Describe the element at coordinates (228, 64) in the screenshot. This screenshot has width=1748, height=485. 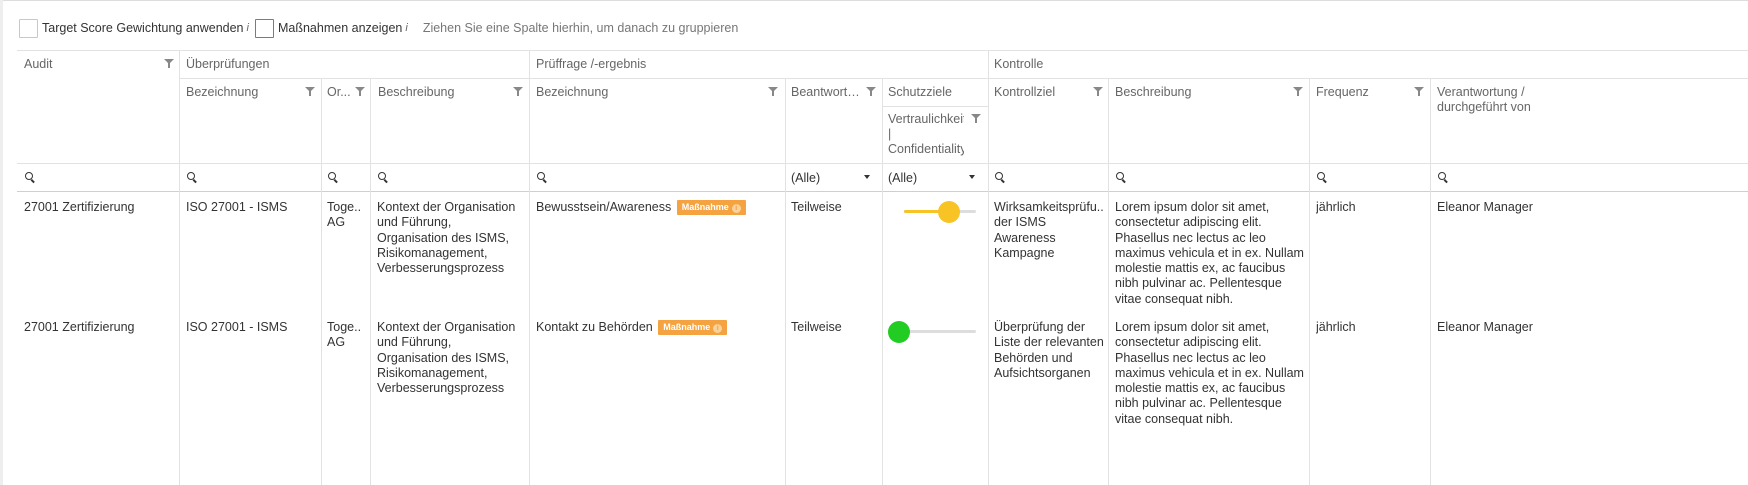
I see `column-group-ueberpruefungen: Überprüfungen` at that location.